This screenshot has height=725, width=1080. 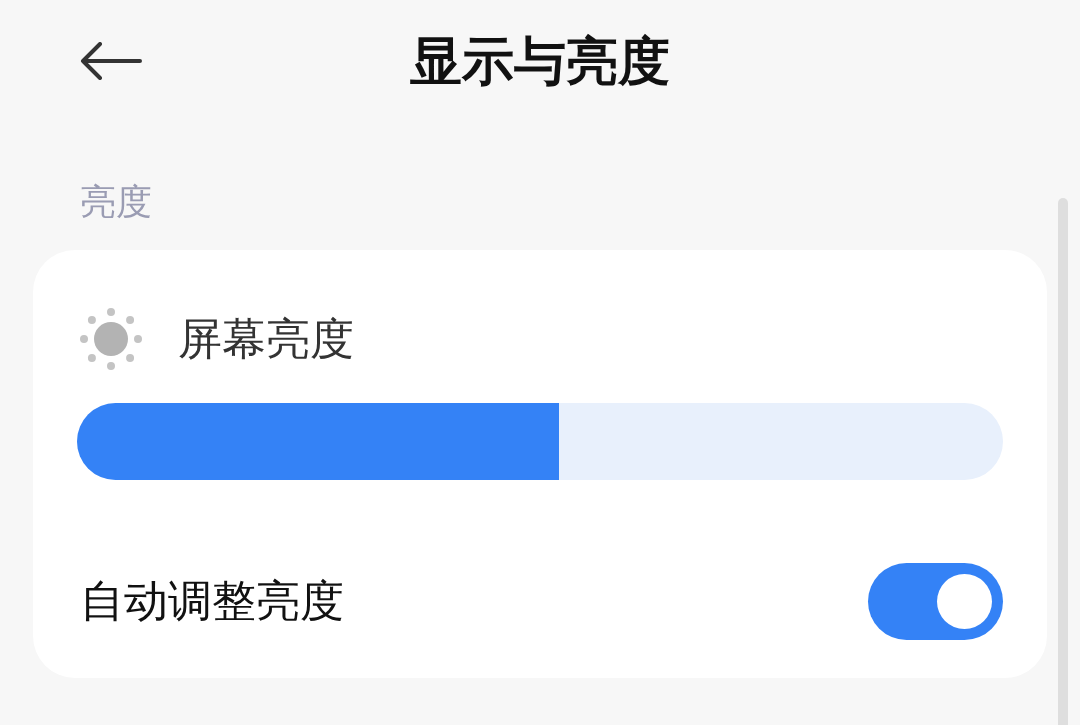 What do you see at coordinates (212, 602) in the screenshot?
I see `auto-brightness-label: 自动调整亮度` at bounding box center [212, 602].